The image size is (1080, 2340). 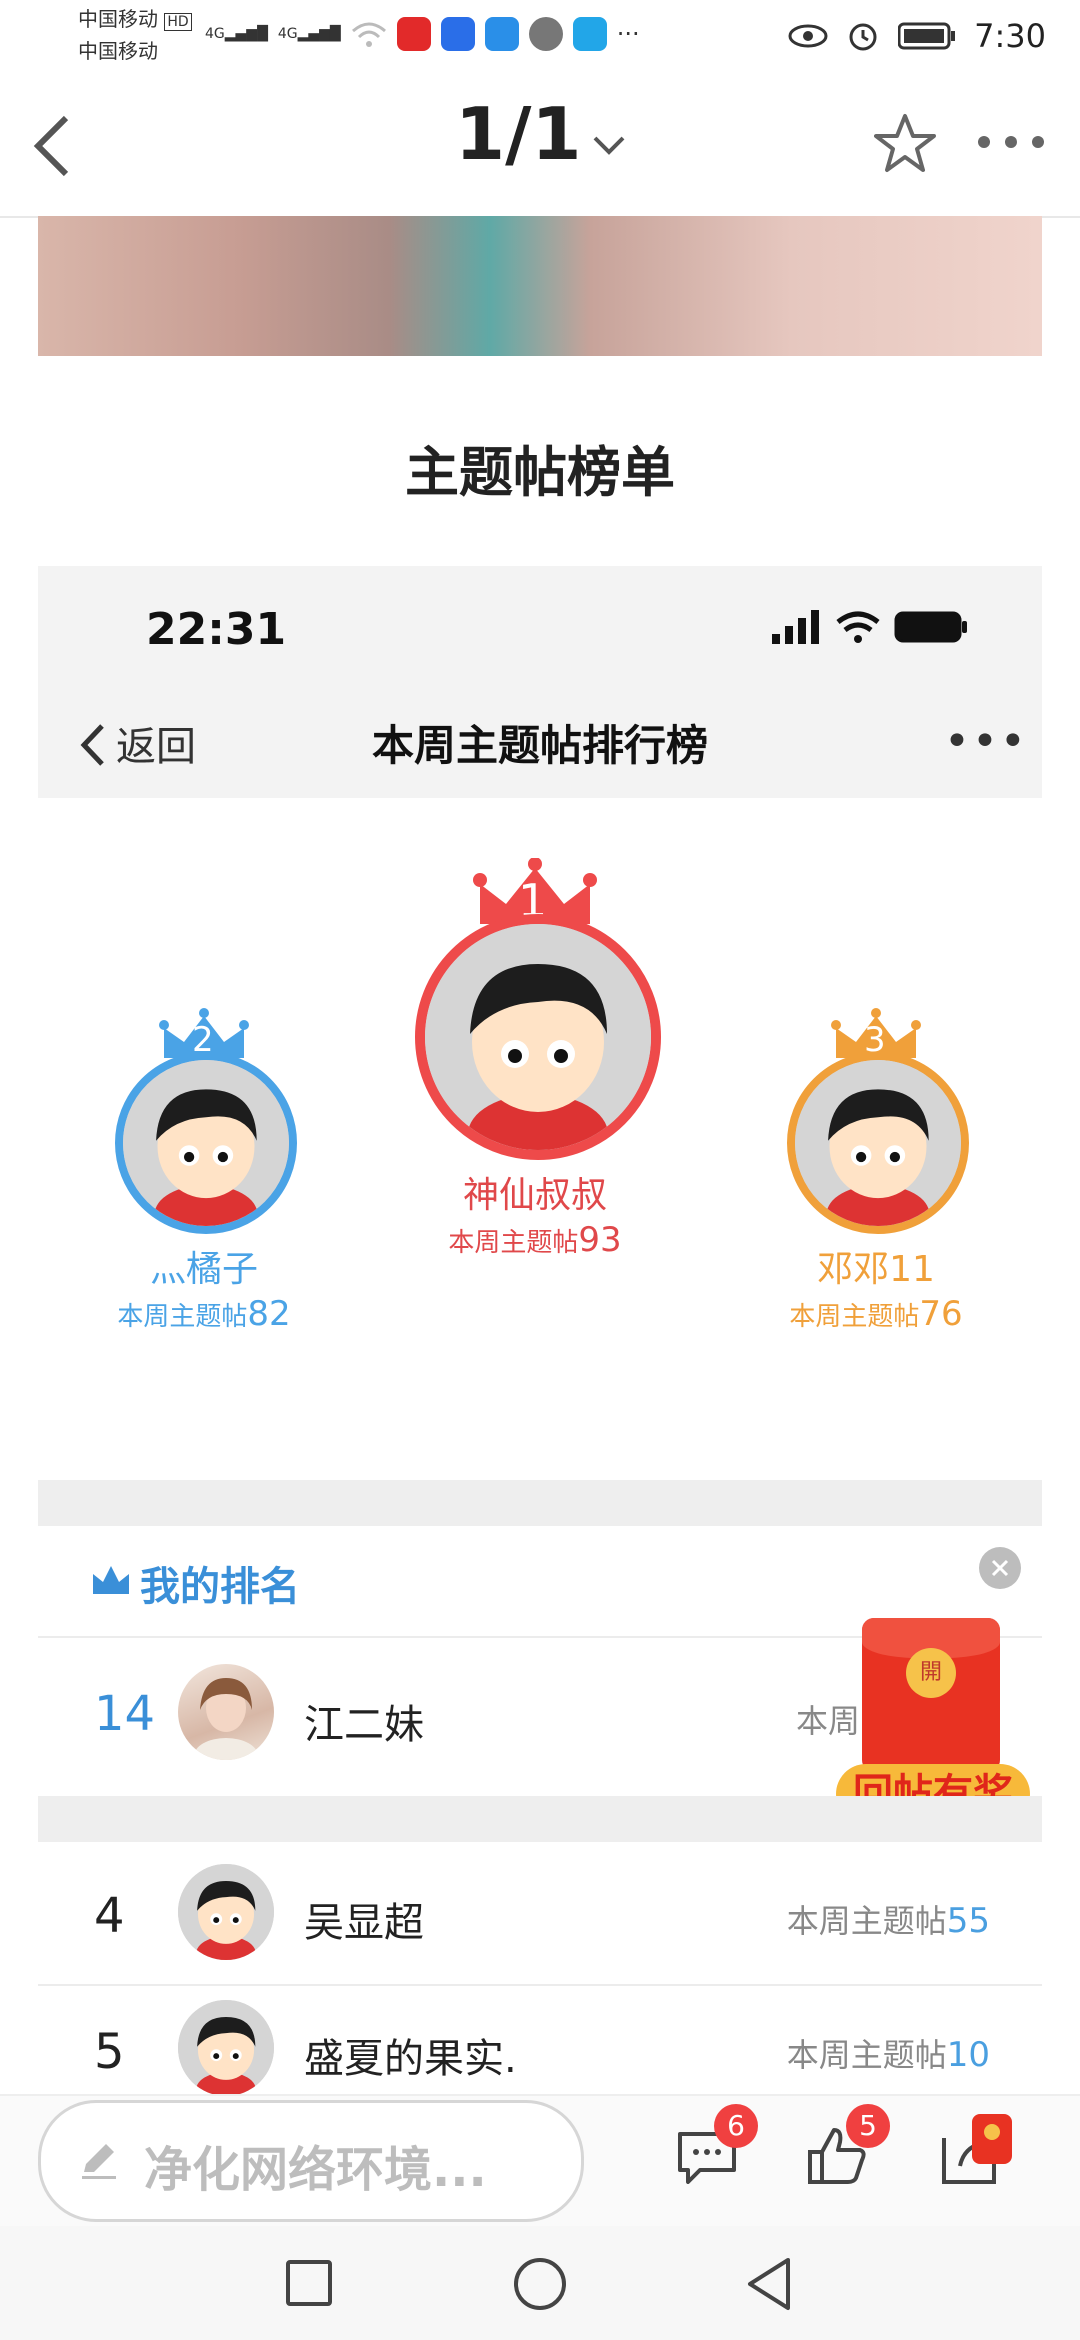 What do you see at coordinates (1010, 36) in the screenshot?
I see `clock: 7:30` at bounding box center [1010, 36].